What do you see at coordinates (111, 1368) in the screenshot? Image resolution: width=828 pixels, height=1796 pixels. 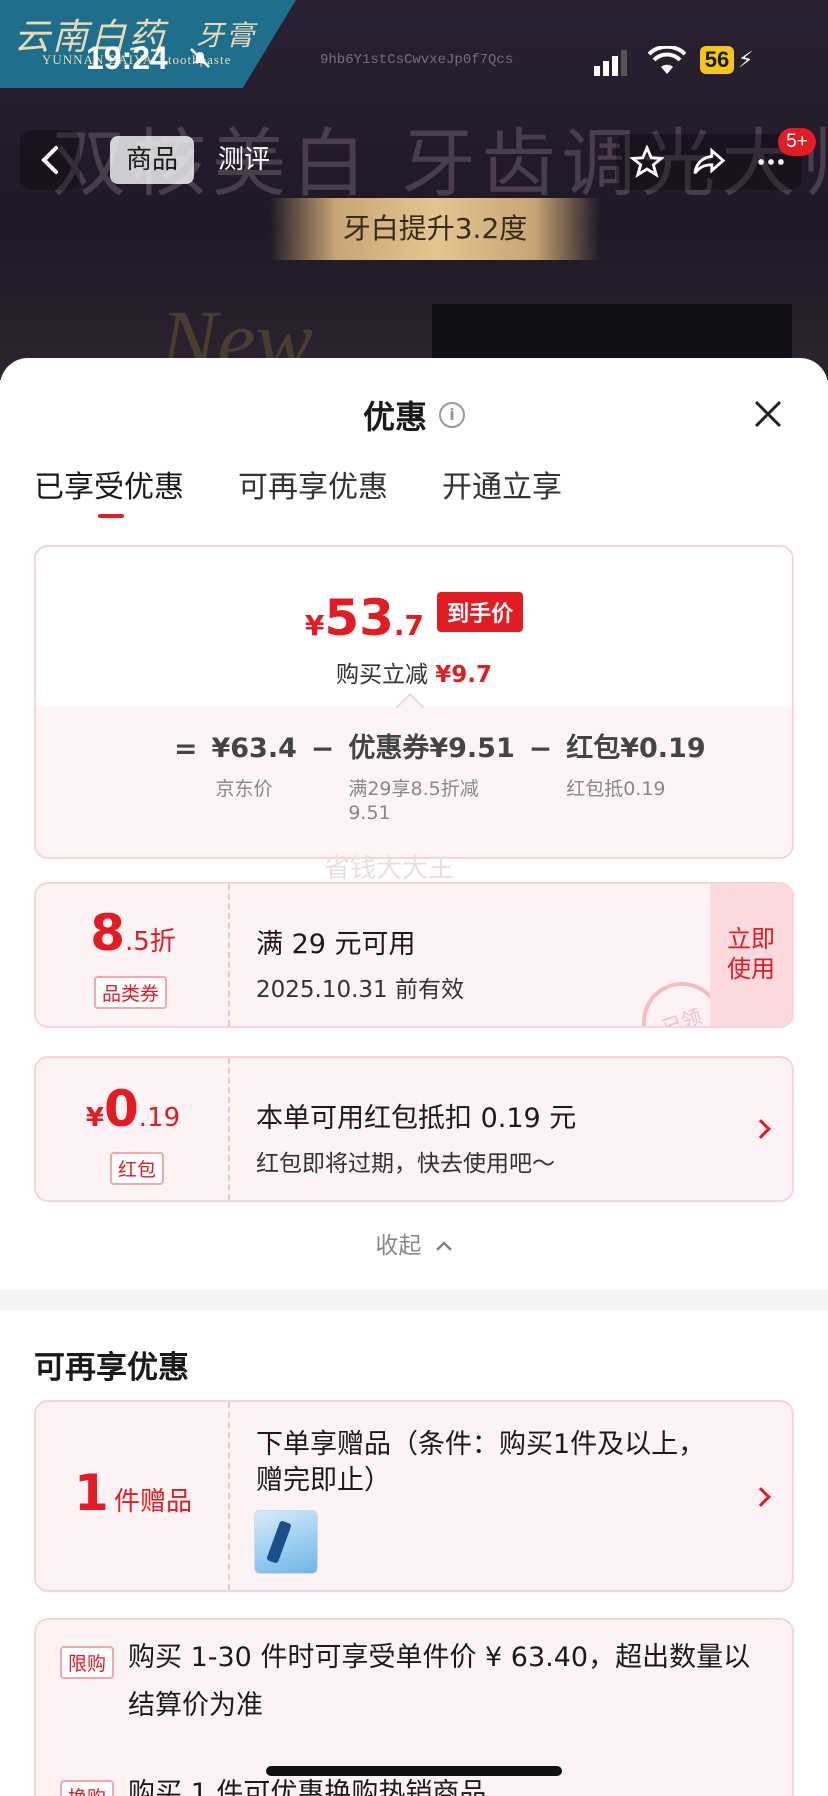 I see `more-offers-title: 可再享优惠` at bounding box center [111, 1368].